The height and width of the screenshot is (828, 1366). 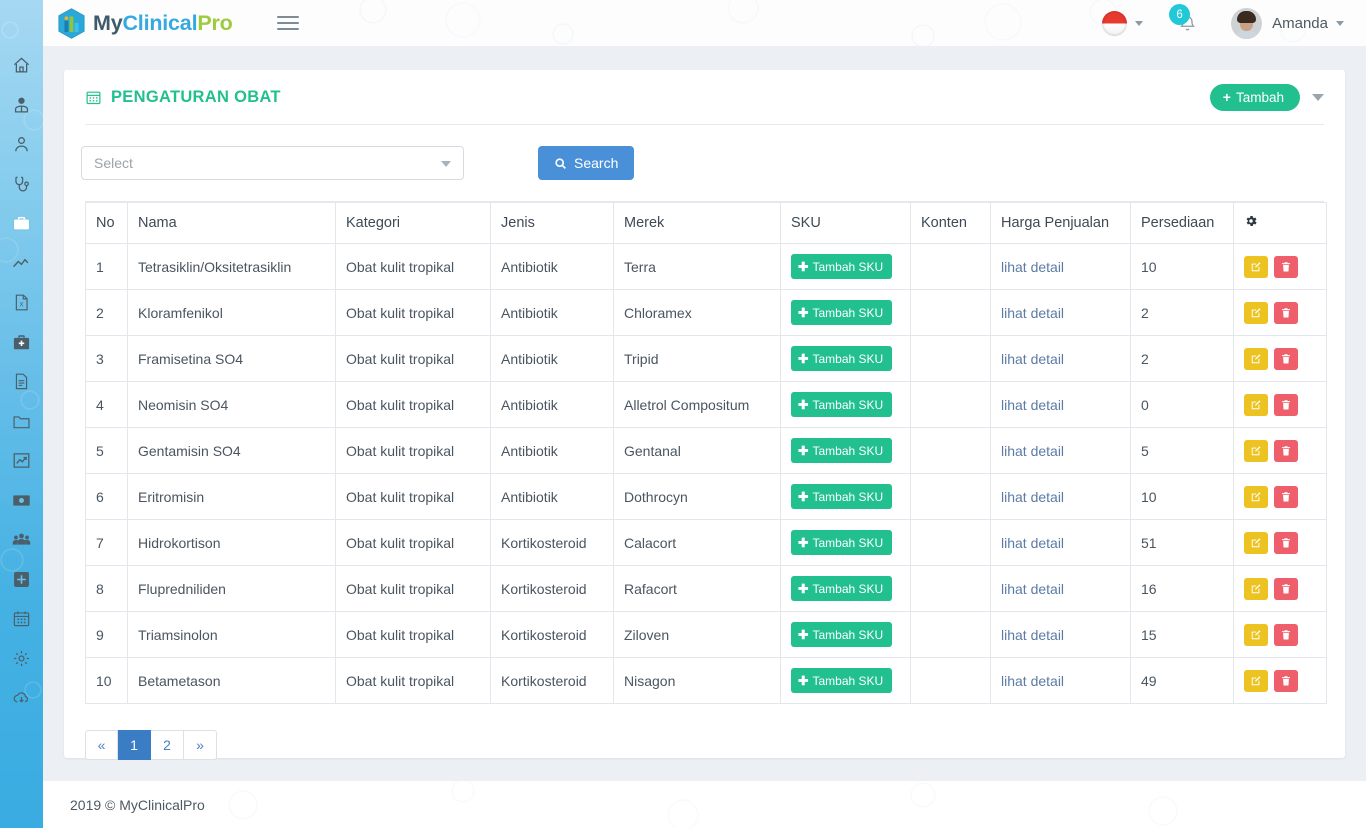 I want to click on pagination-prev: «, so click(x=101, y=745).